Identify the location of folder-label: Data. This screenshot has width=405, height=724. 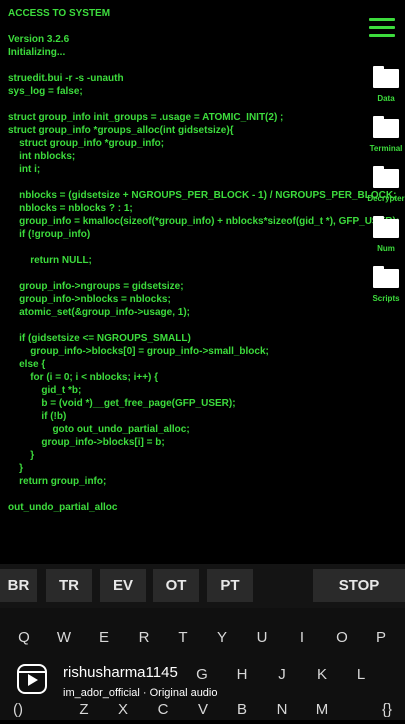
(386, 98).